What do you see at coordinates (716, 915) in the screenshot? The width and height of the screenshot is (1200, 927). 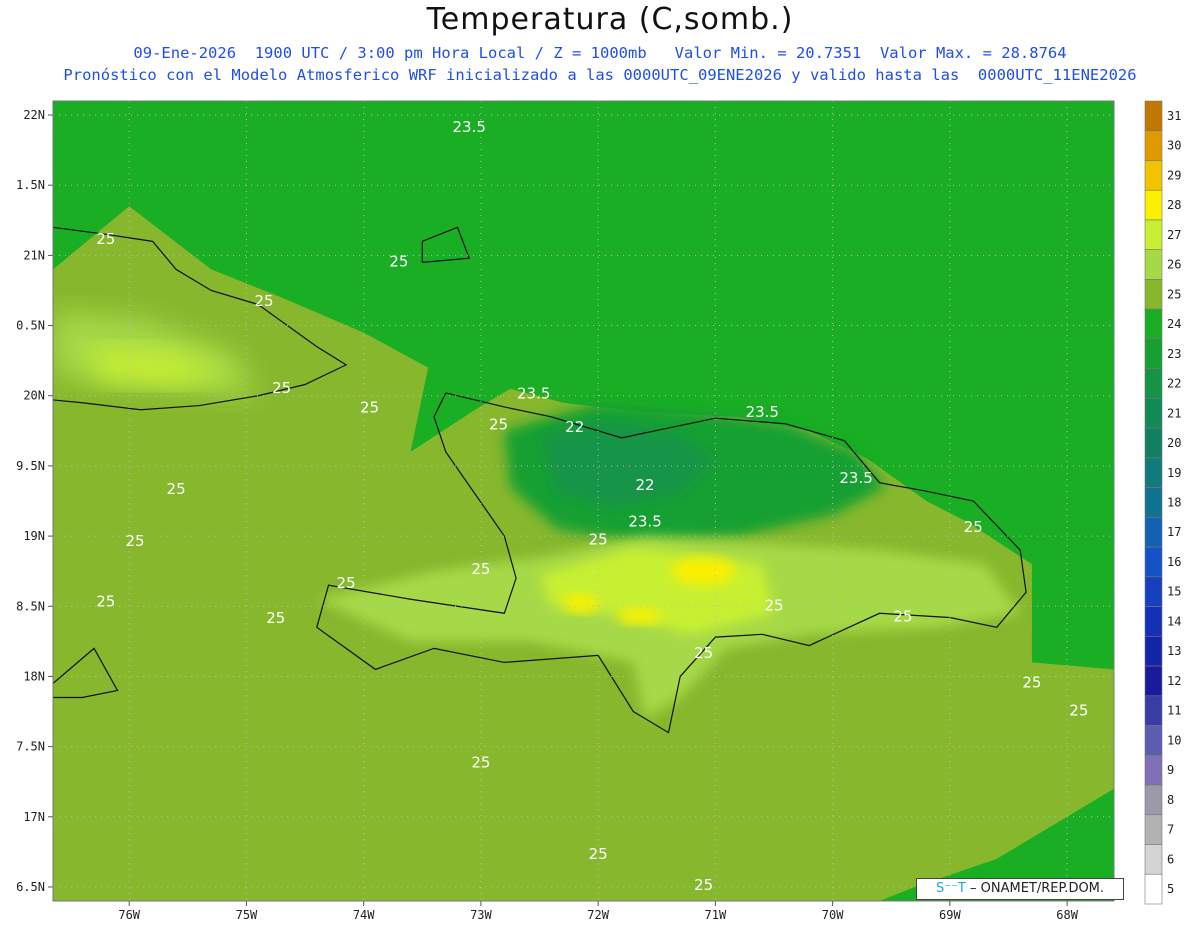 I see `x-tick-label: 71W` at bounding box center [716, 915].